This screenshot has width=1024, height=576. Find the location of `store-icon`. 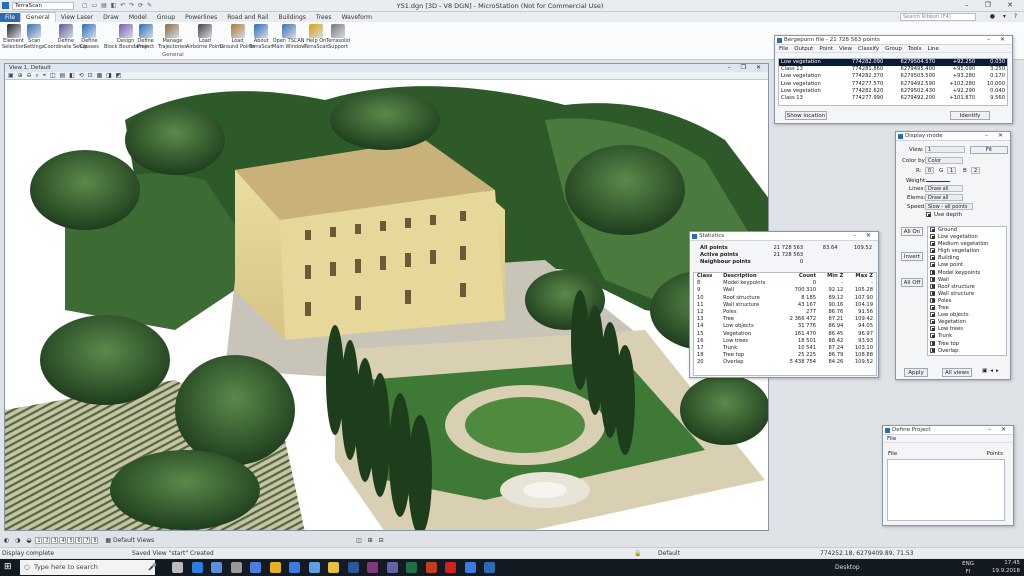

store-icon is located at coordinates (216, 567).